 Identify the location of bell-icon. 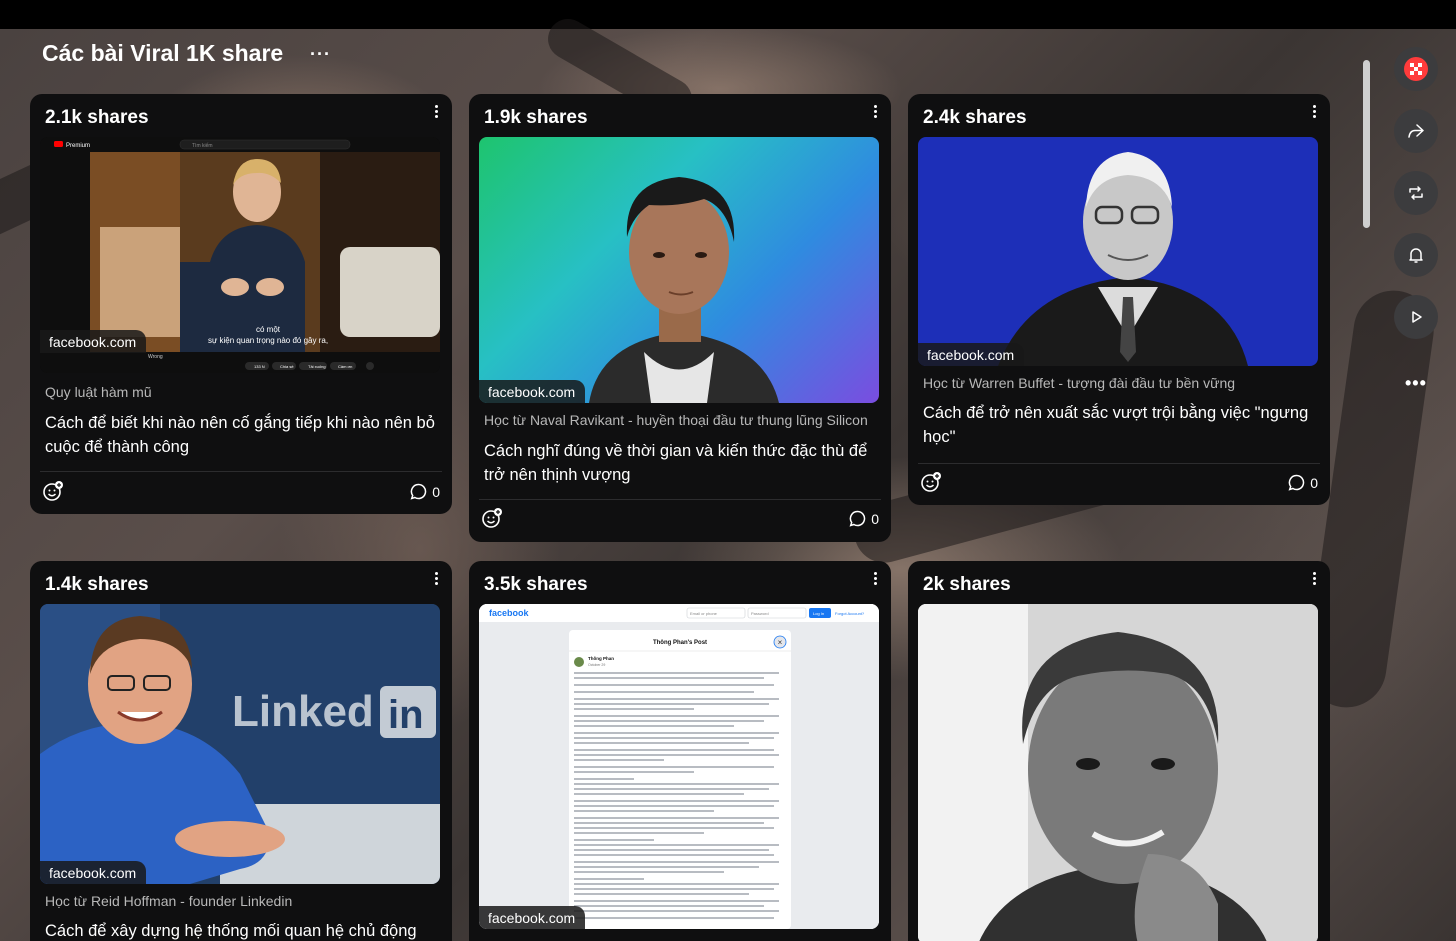
(1416, 255).